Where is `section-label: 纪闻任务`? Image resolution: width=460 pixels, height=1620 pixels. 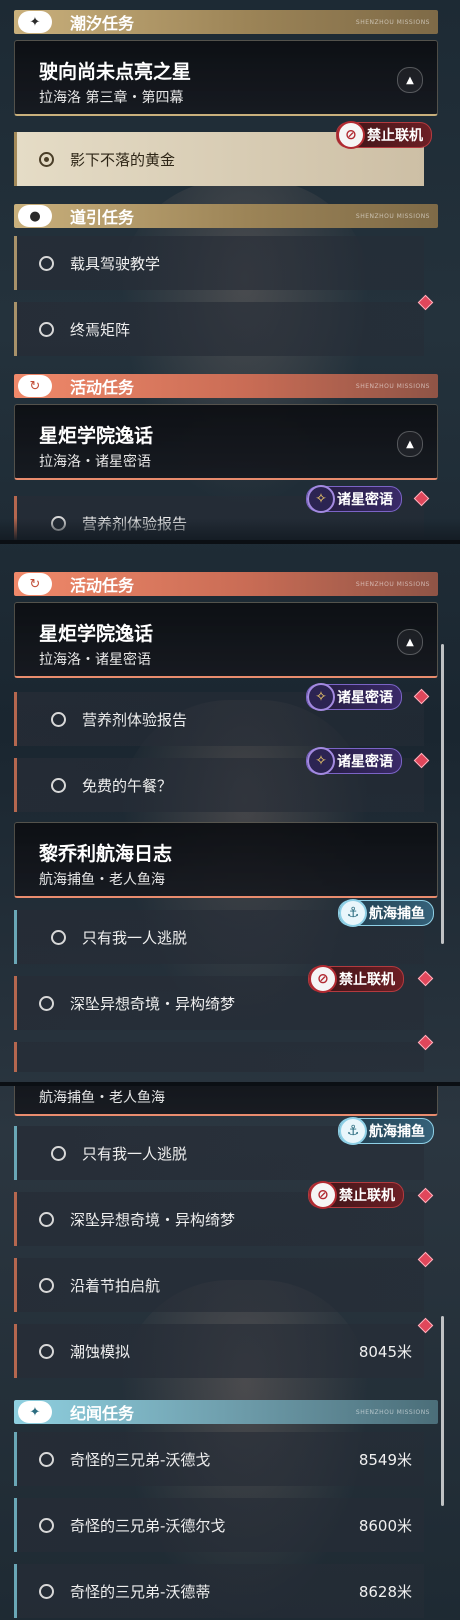 section-label: 纪闻任务 is located at coordinates (102, 1413).